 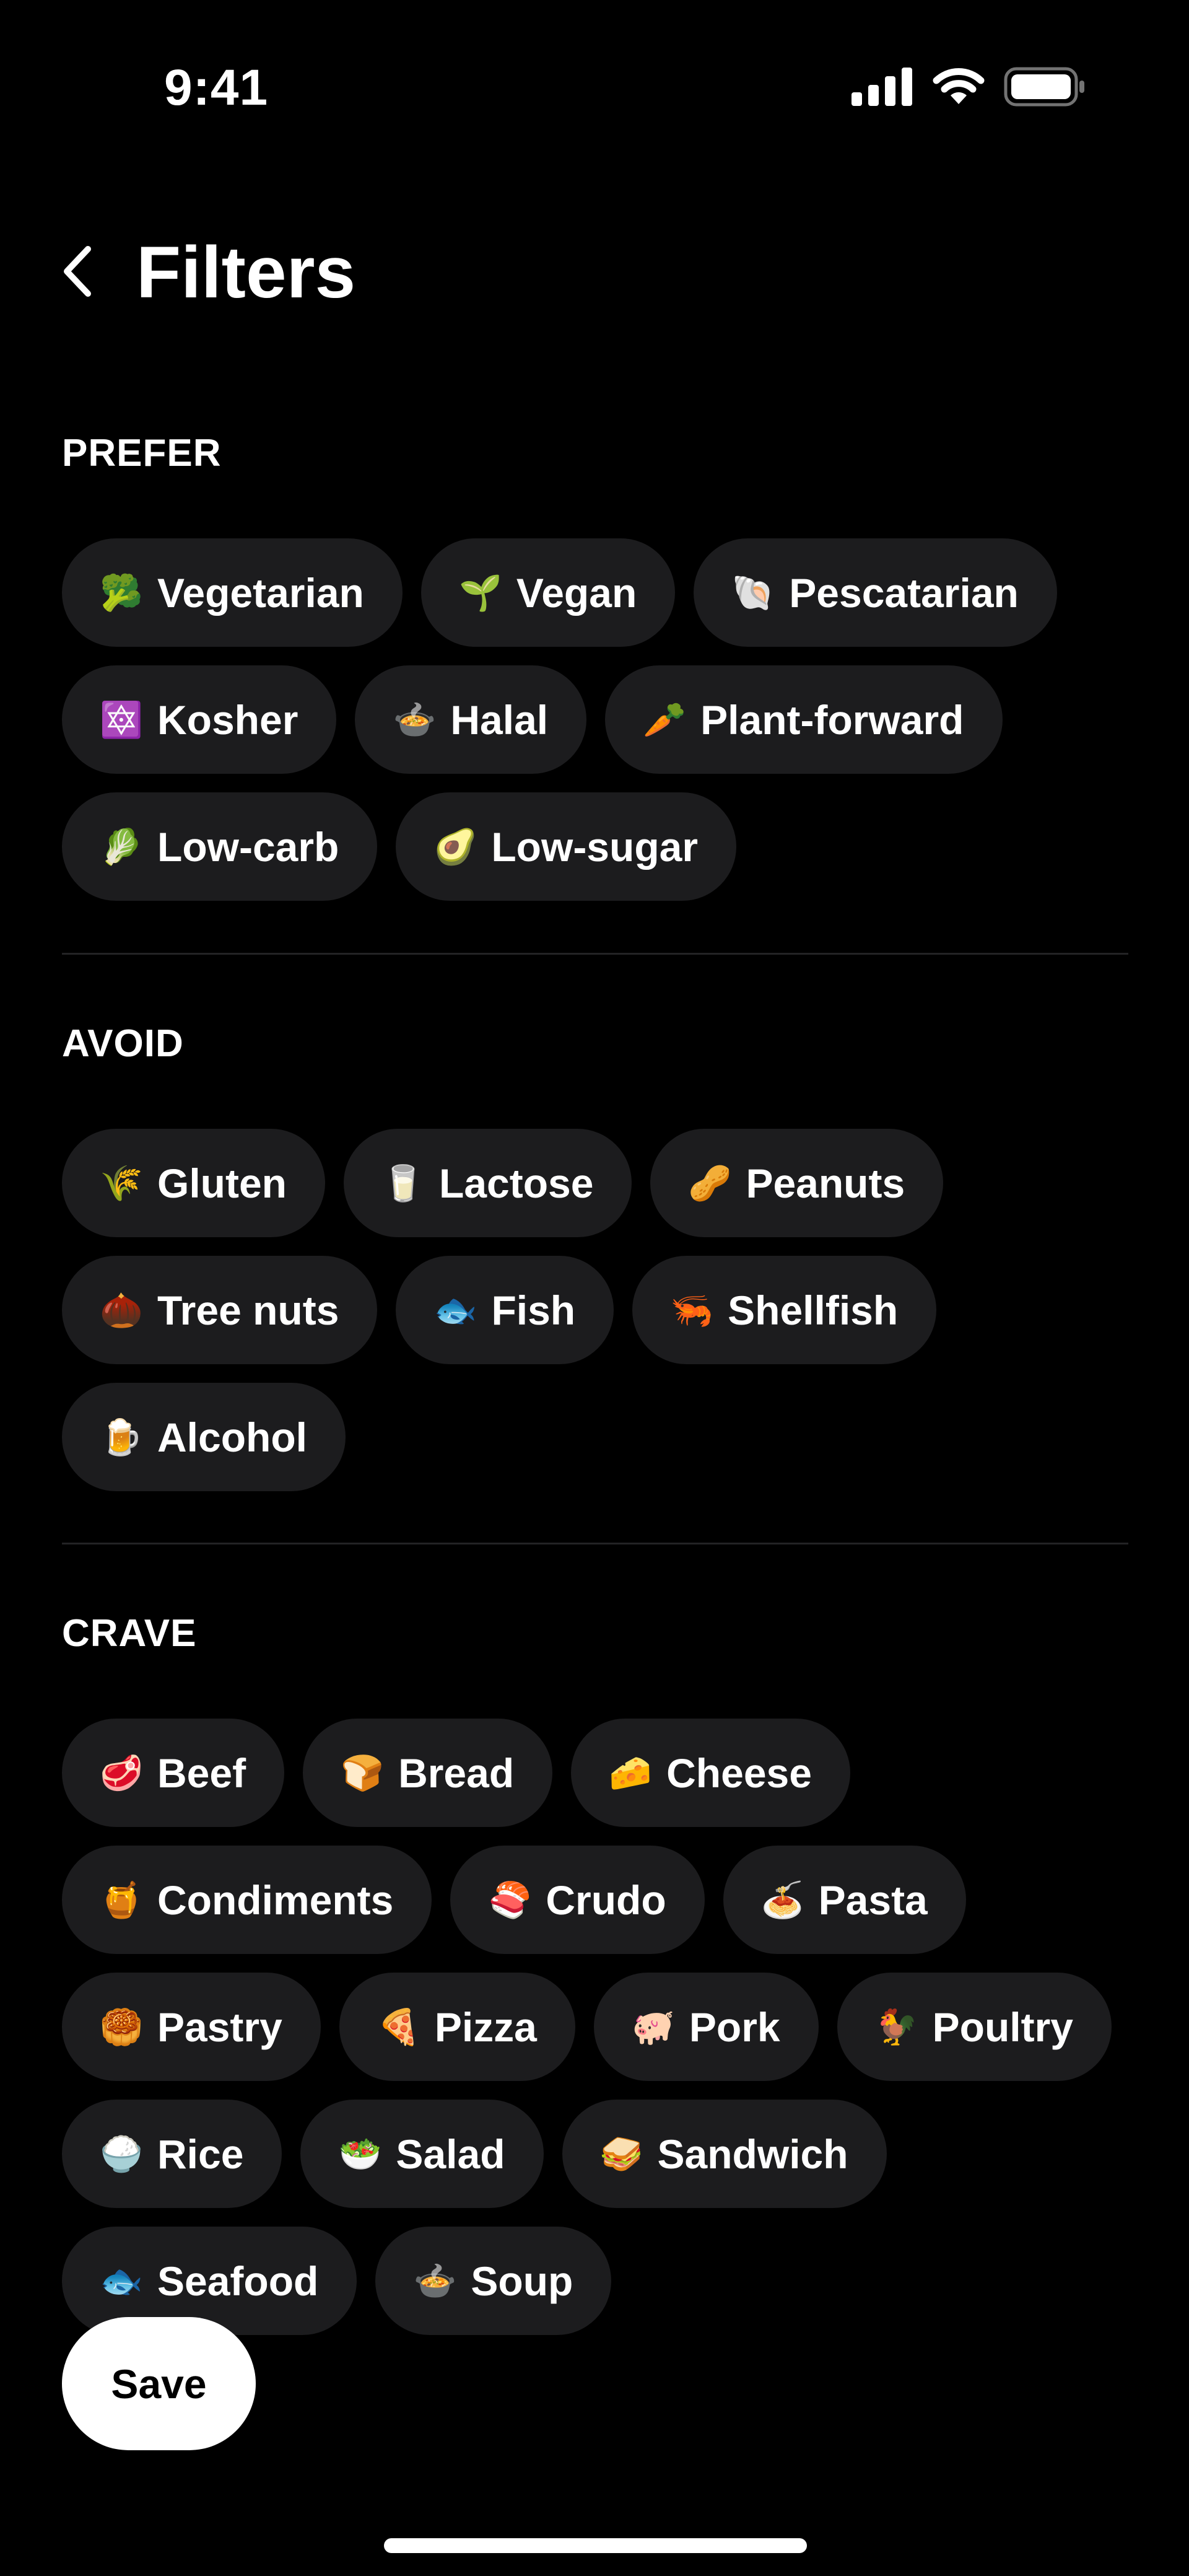 I want to click on chip-bread: 🍞 Bread, so click(x=428, y=1773).